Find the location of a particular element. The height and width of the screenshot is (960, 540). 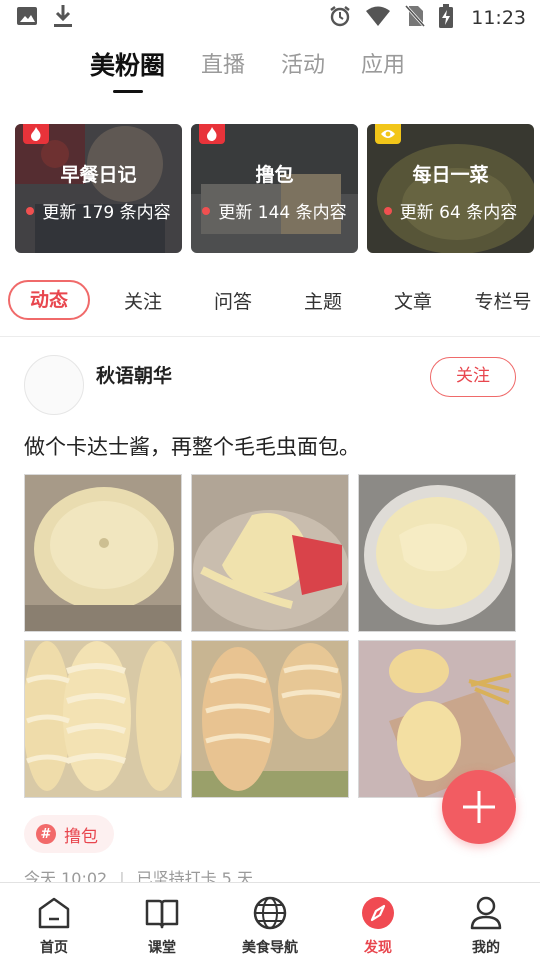

topic-card-bread: 撸包 更新 144 条内容 is located at coordinates (274, 188).